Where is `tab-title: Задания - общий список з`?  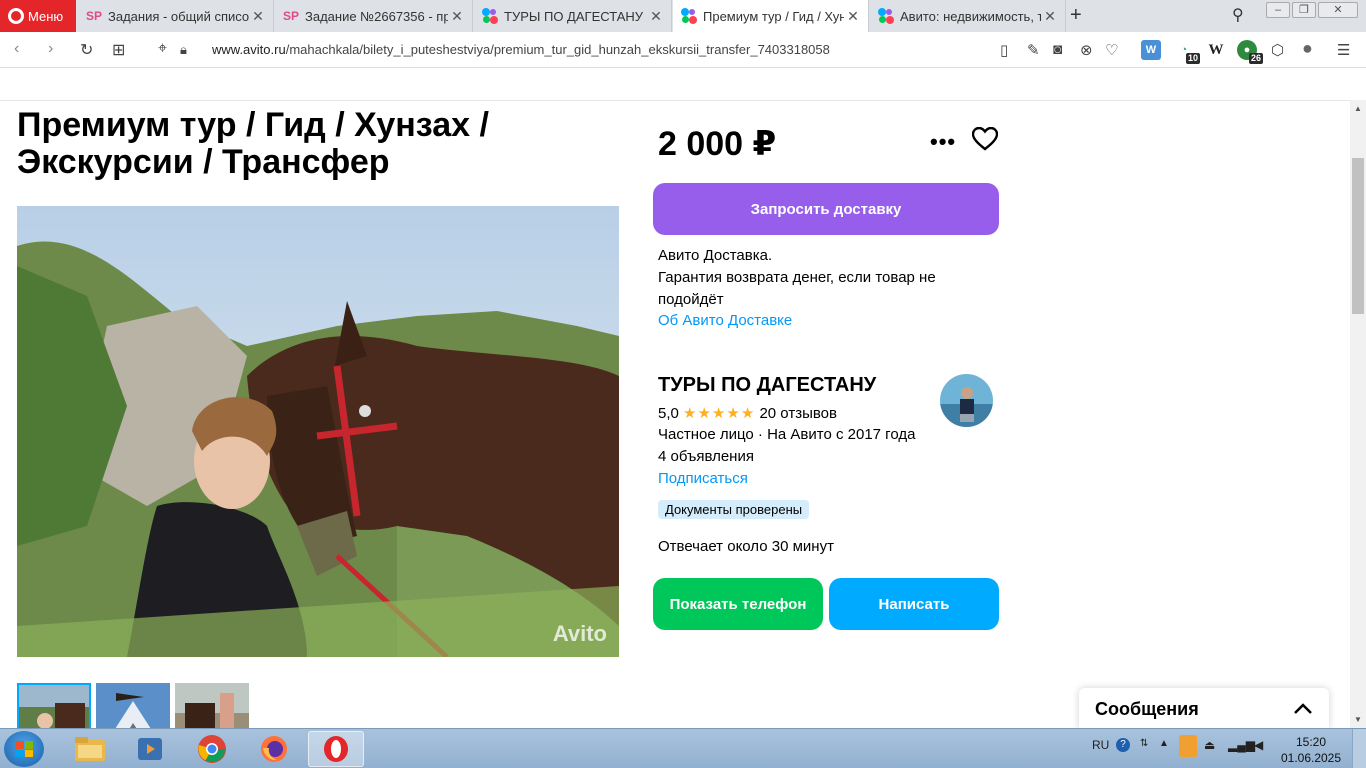 tab-title: Задания - общий список з is located at coordinates (178, 16).